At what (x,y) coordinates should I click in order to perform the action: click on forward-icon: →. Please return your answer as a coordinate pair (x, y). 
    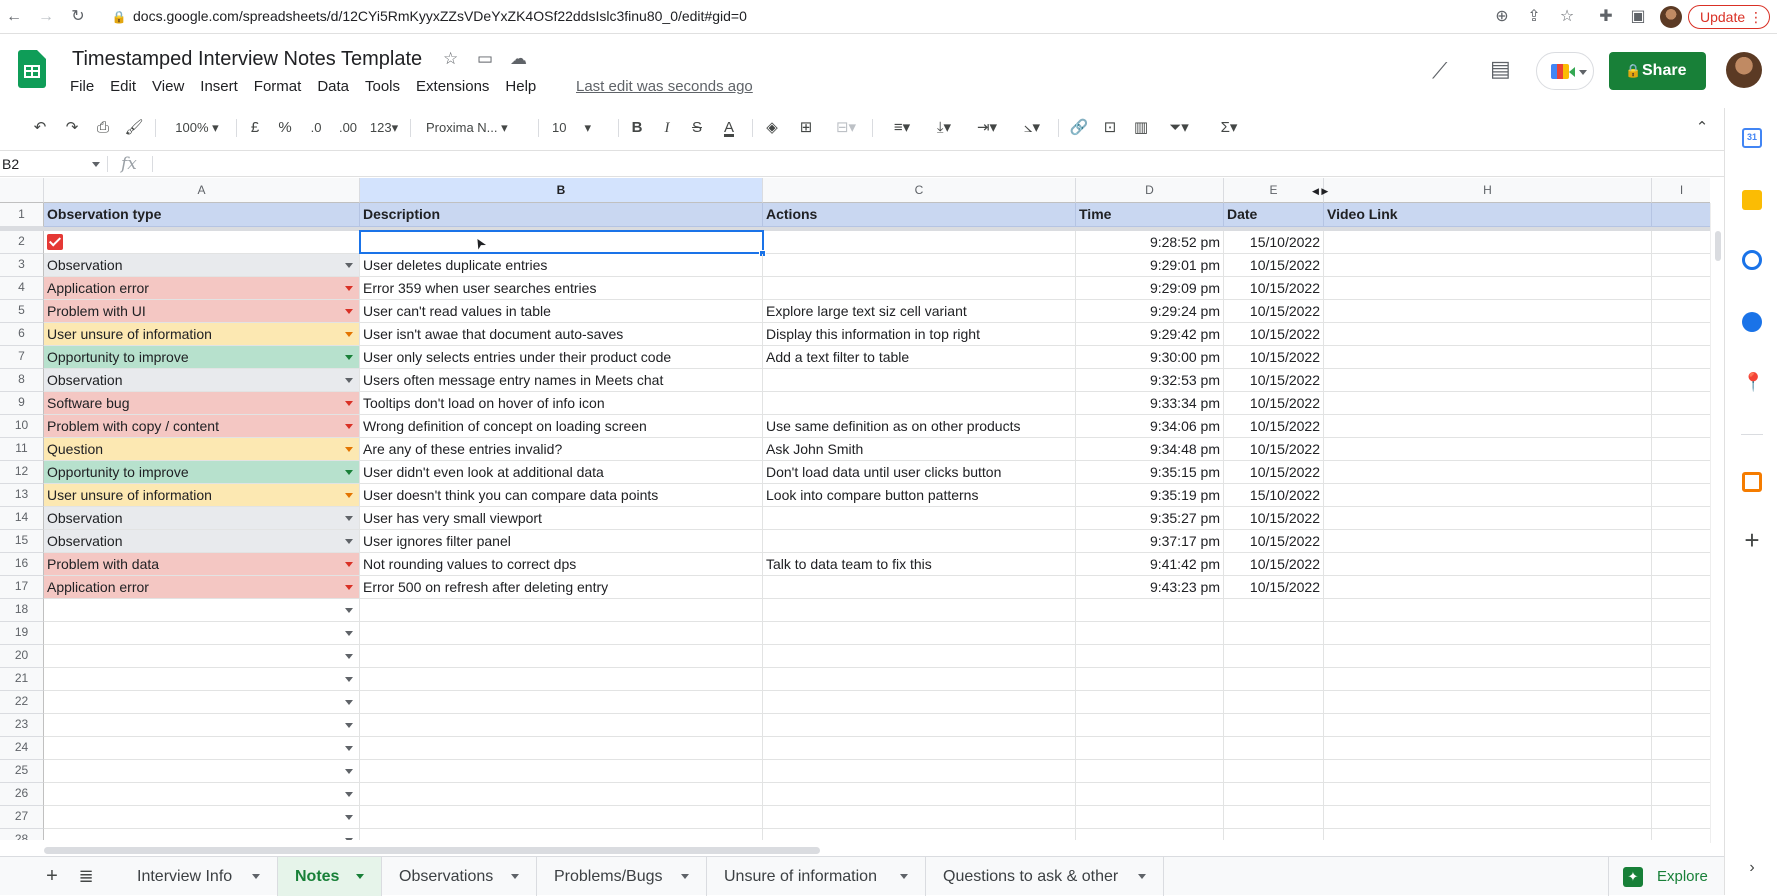
    Looking at the image, I should click on (46, 17).